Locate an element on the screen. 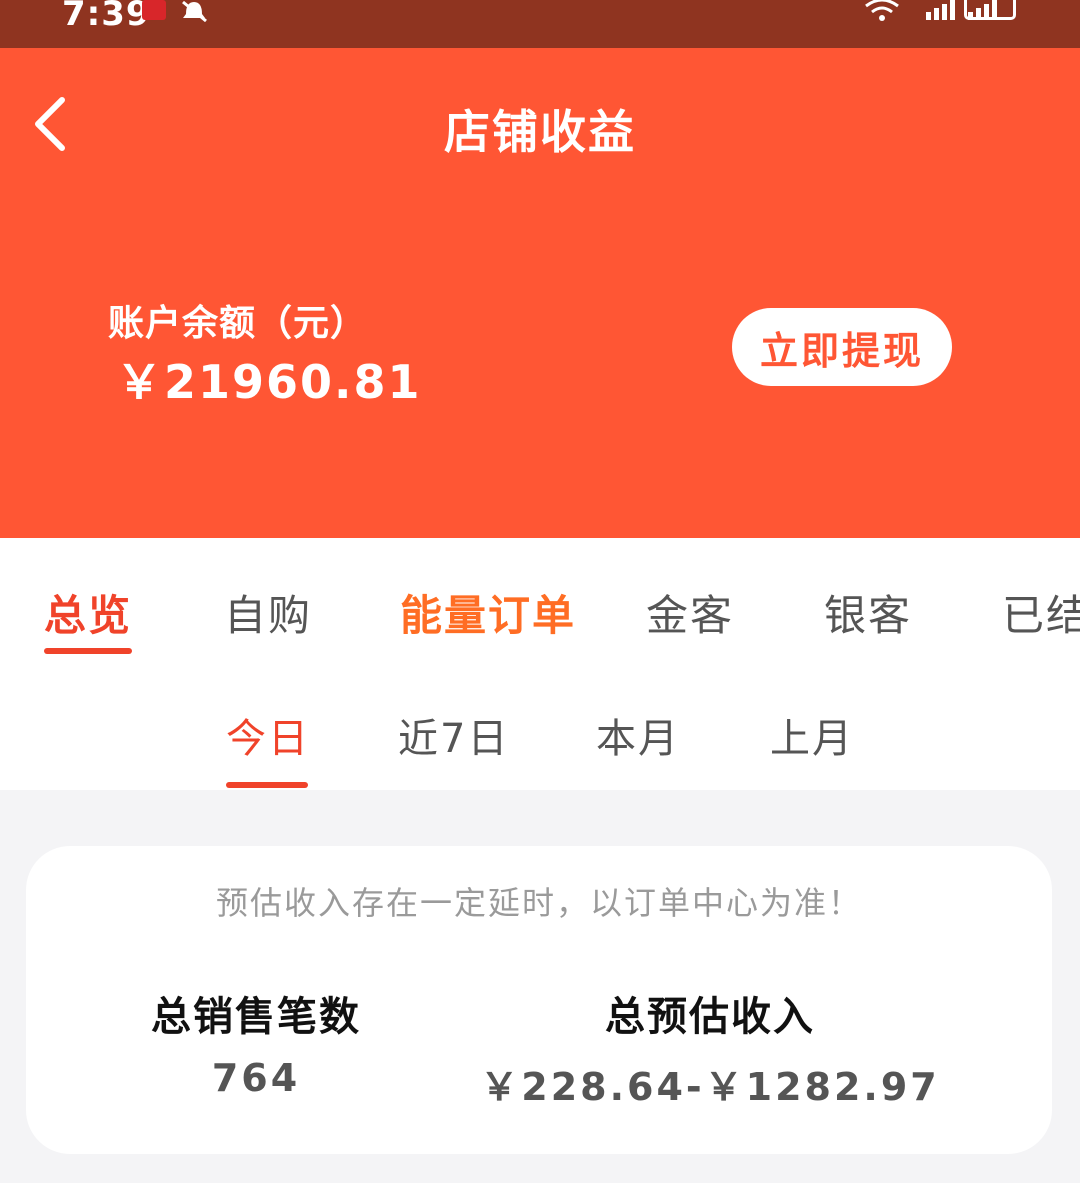  tab-gold-customers: 金客 is located at coordinates (690, 612).